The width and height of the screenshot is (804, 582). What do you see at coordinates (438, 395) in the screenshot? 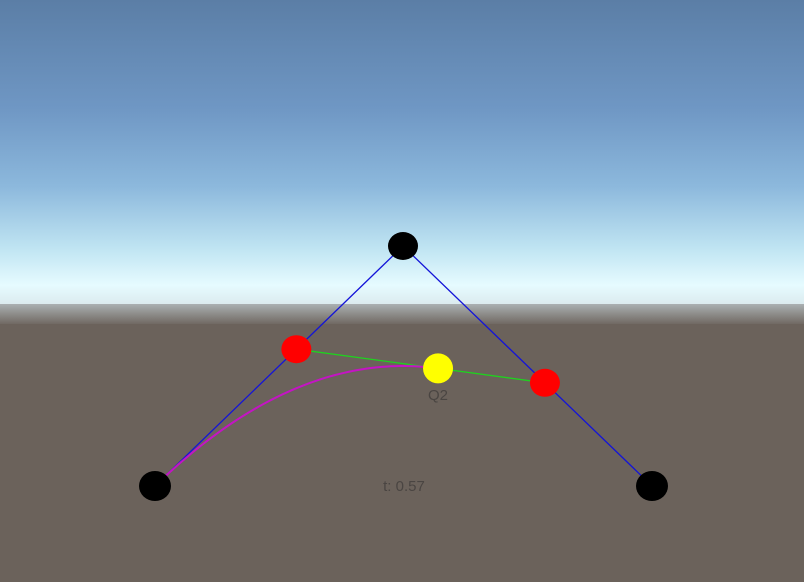
I see `point-label-q2: Q2` at bounding box center [438, 395].